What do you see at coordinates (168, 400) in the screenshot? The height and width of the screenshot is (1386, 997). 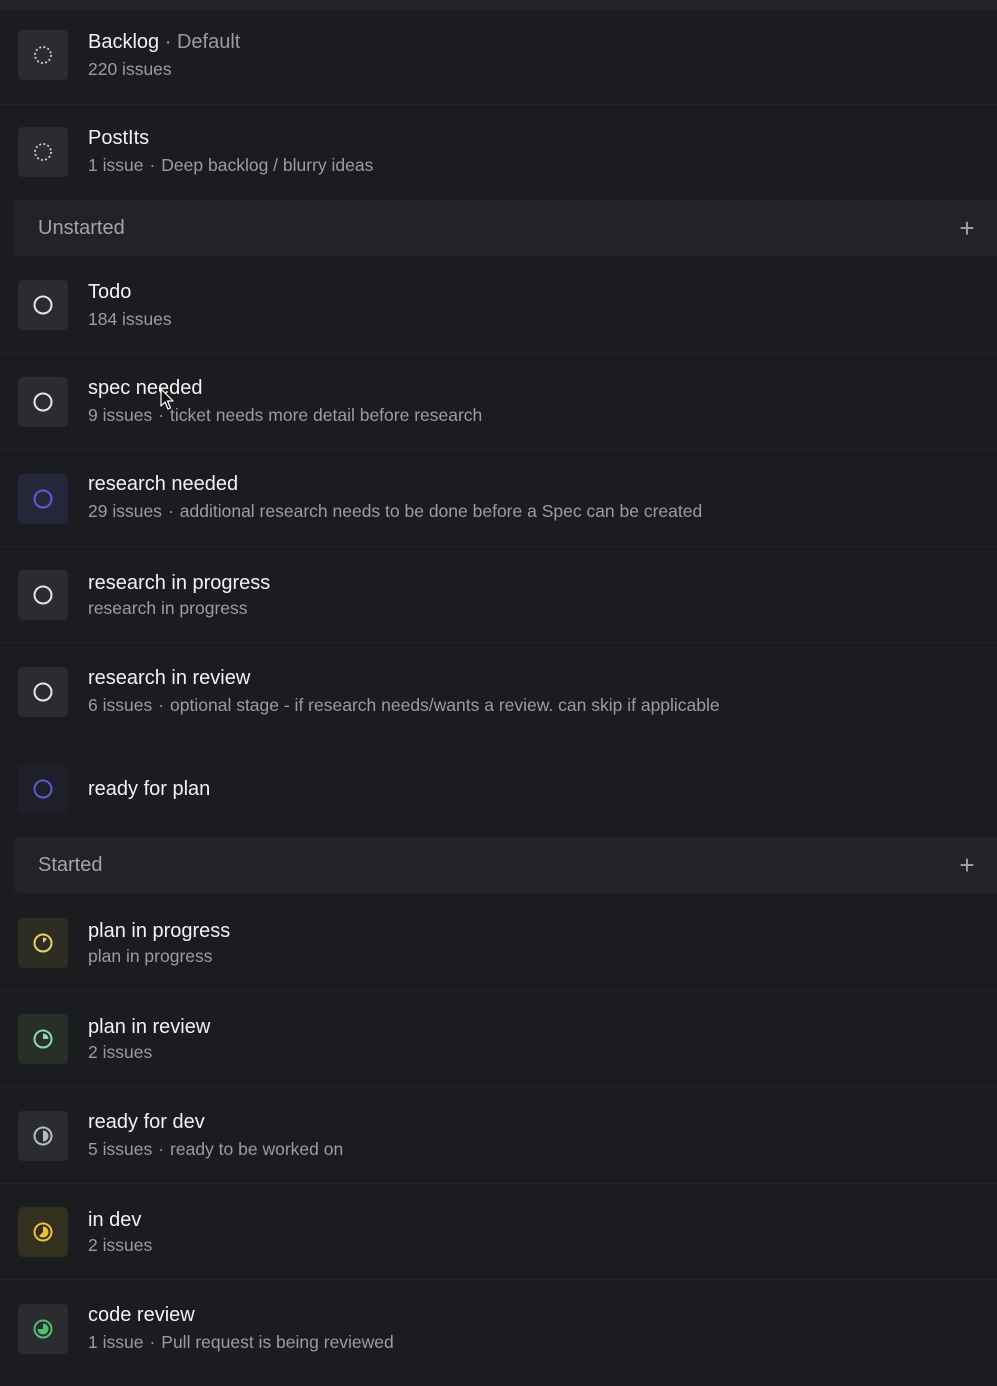 I see `mouse-cursor-icon` at bounding box center [168, 400].